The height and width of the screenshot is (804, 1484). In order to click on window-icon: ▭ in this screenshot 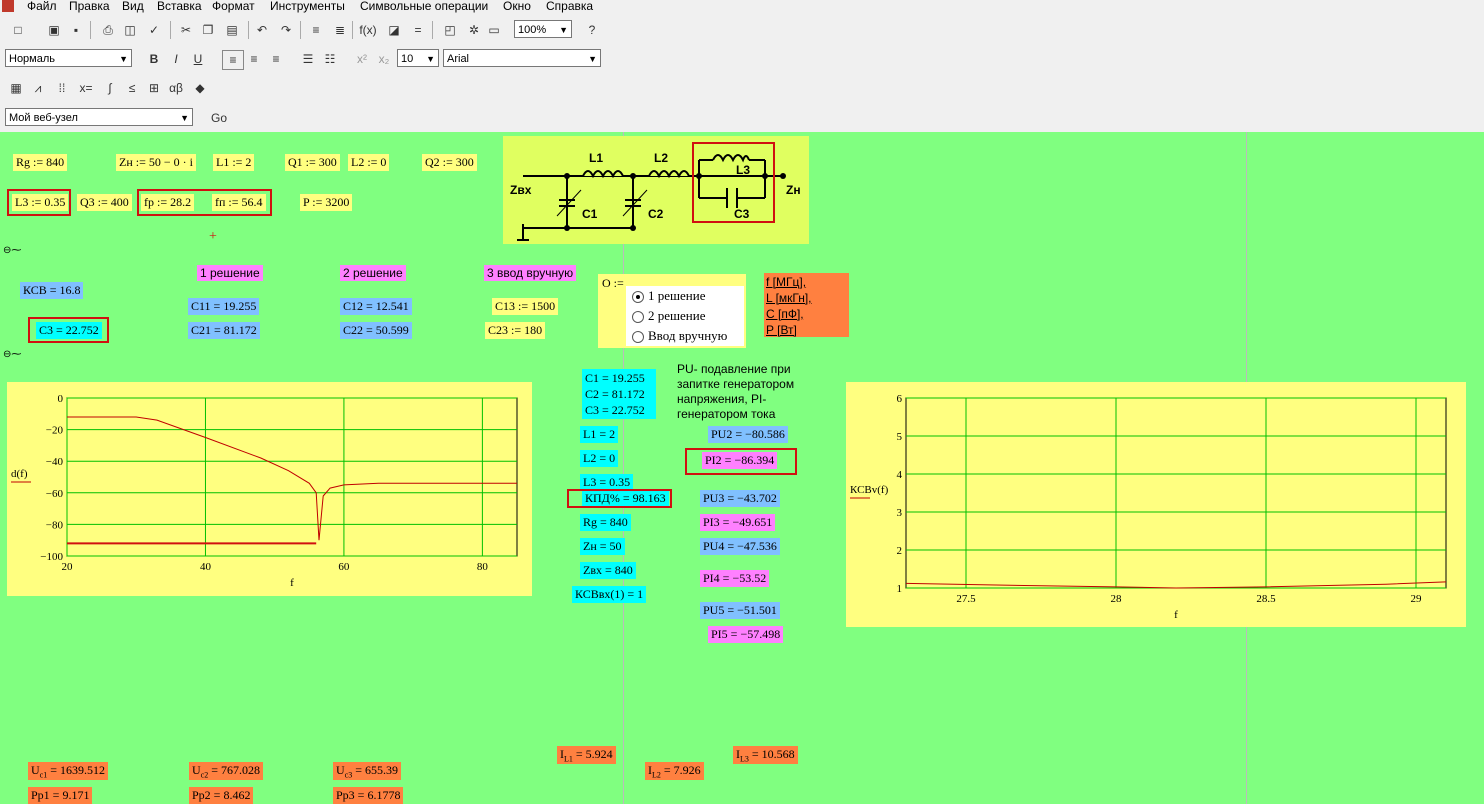, I will do `click(494, 30)`.